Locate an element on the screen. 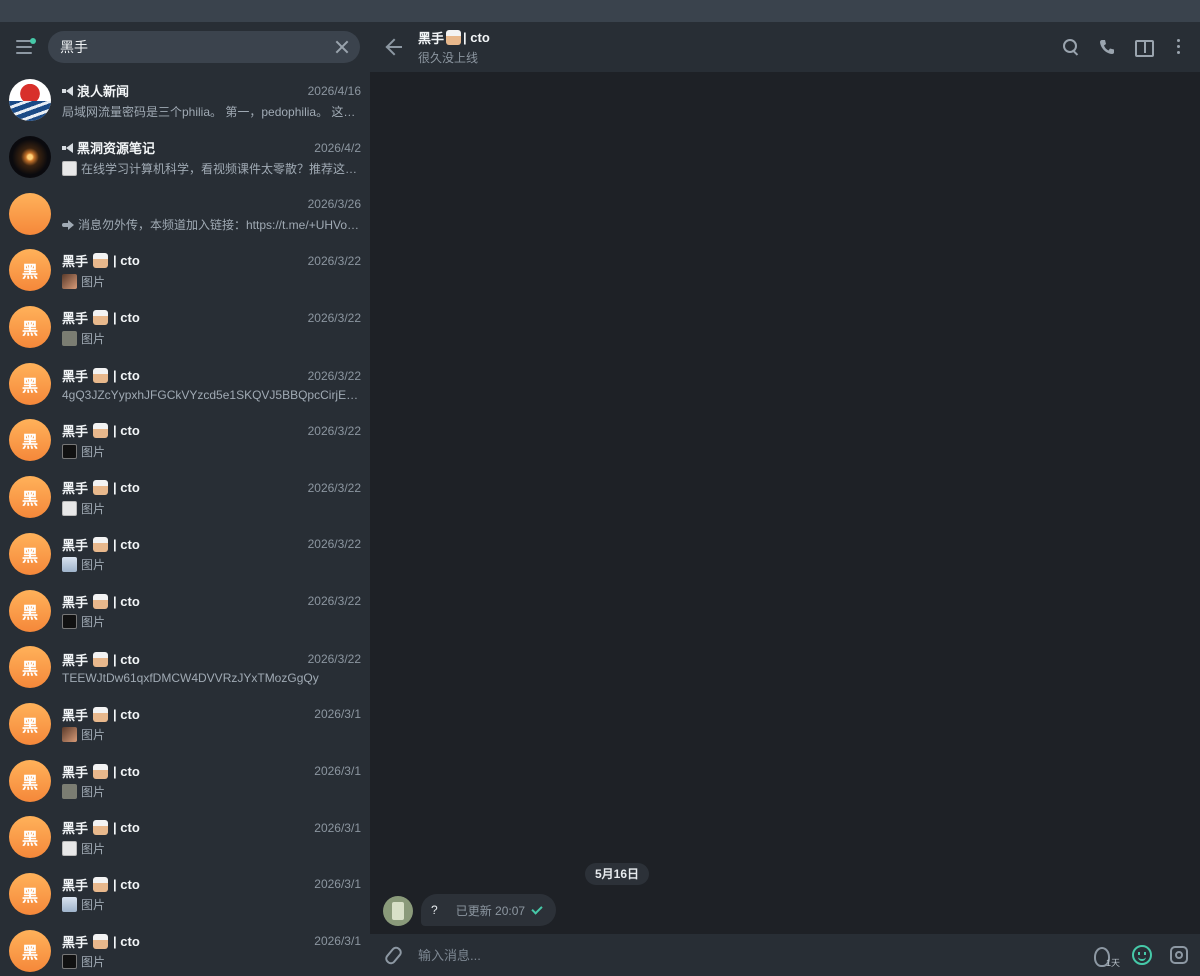  chat-item-top: 黑手 | cto 2026/3/1 is located at coordinates (211, 714).